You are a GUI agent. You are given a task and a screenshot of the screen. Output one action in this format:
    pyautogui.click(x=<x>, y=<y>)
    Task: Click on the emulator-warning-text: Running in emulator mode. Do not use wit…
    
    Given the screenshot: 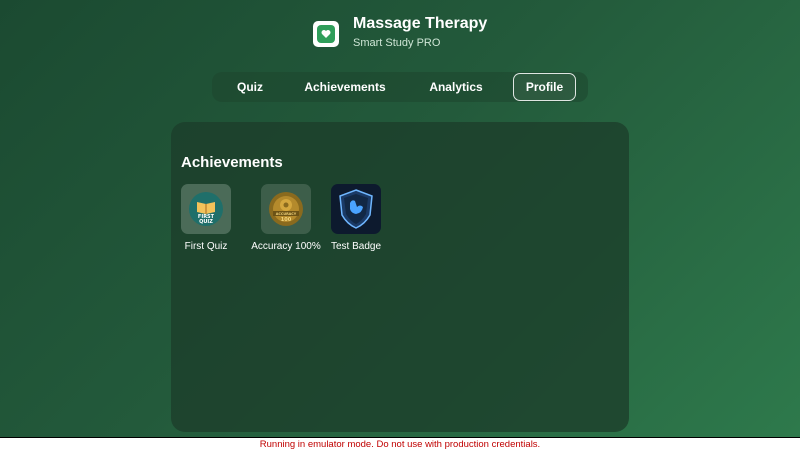 What is the action you would take?
    pyautogui.click(x=400, y=444)
    